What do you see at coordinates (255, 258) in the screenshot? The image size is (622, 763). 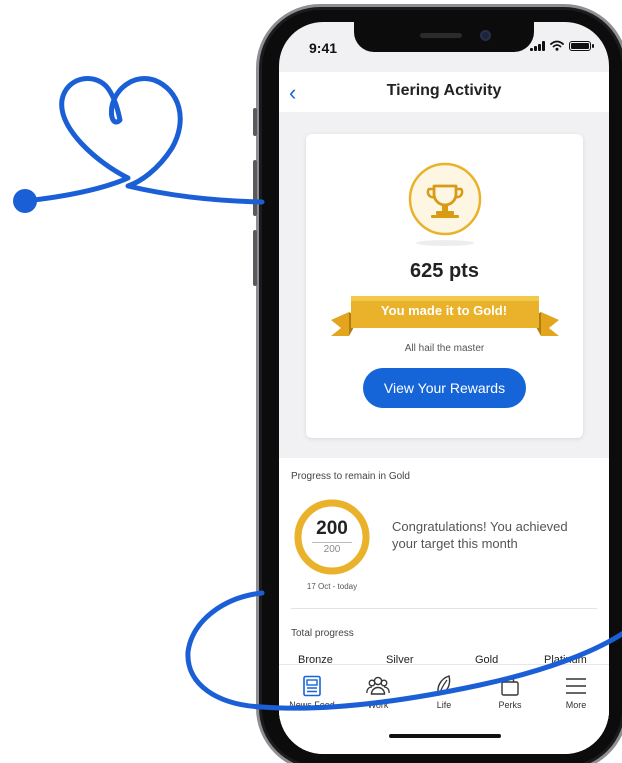 I see `volume-down-button` at bounding box center [255, 258].